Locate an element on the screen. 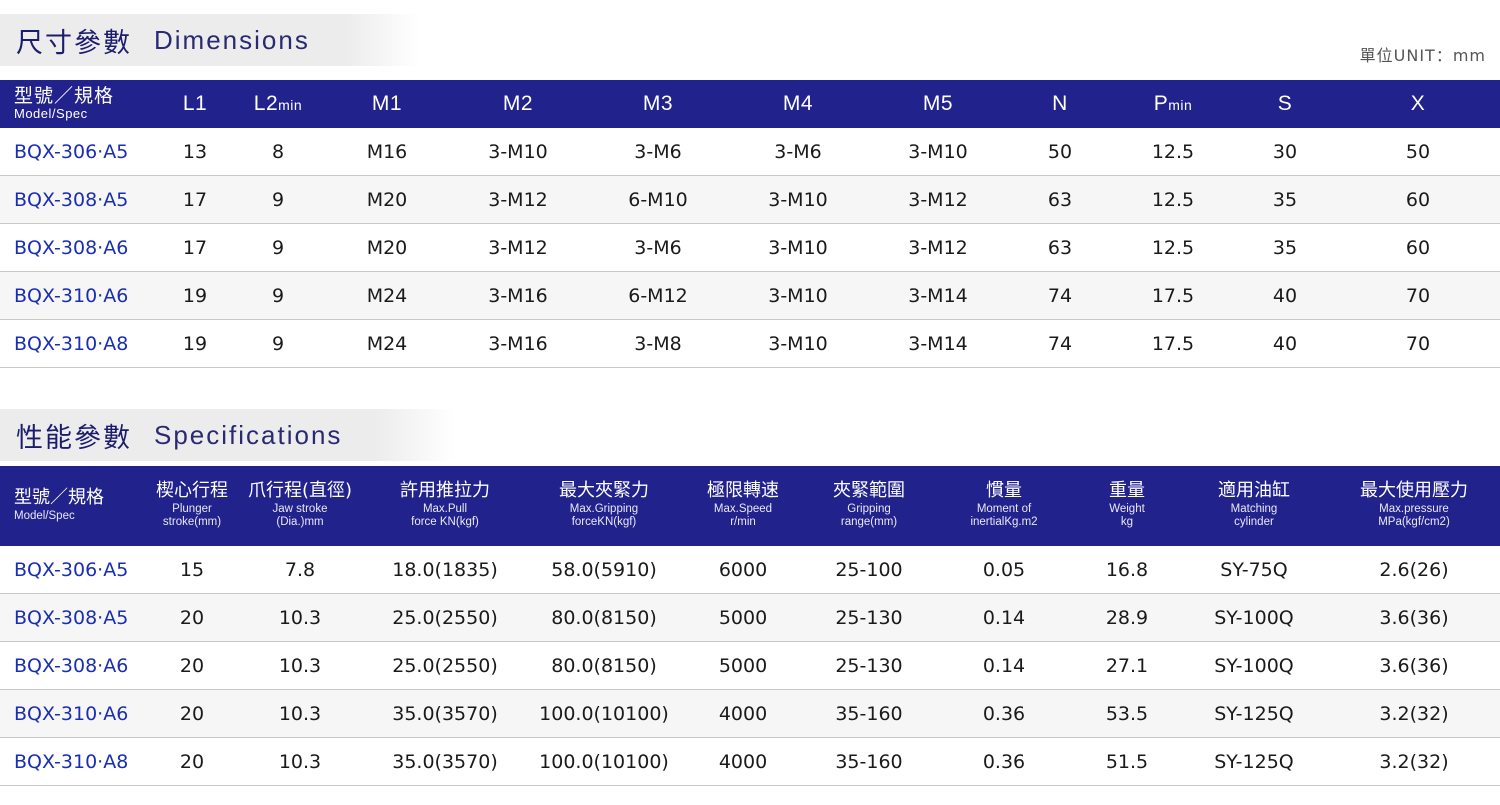 This screenshot has height=805, width=1500. dimensions-title-cn: 尺寸參數 is located at coordinates (74, 43).